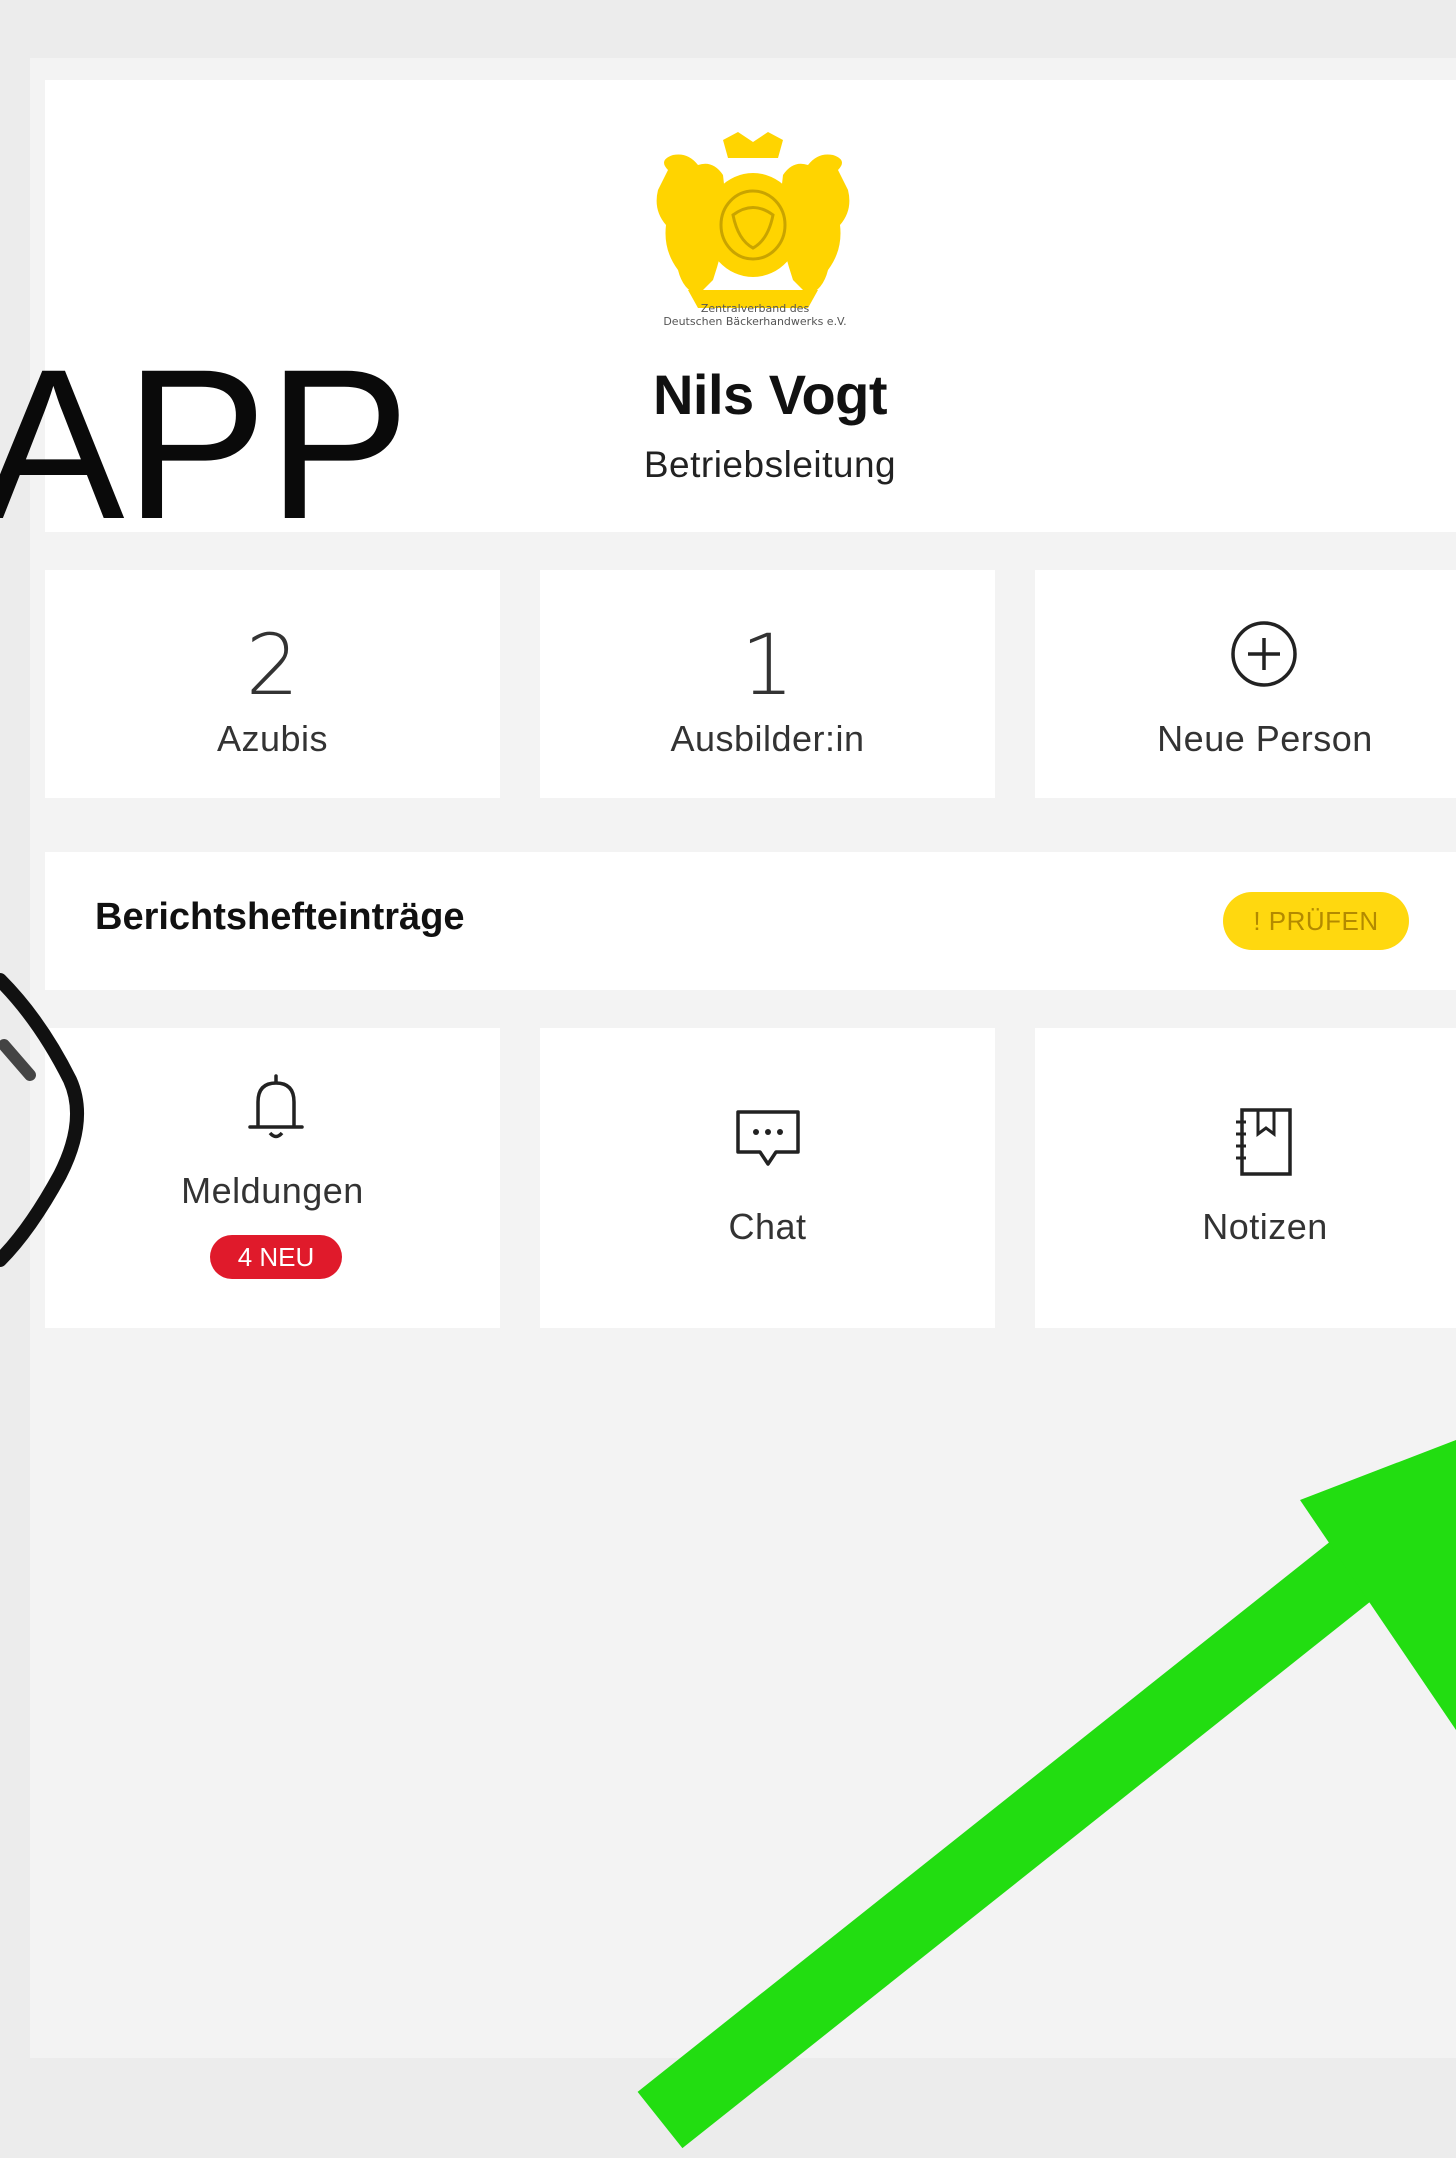  Describe the element at coordinates (276, 1106) in the screenshot. I see `bell-icon` at that location.